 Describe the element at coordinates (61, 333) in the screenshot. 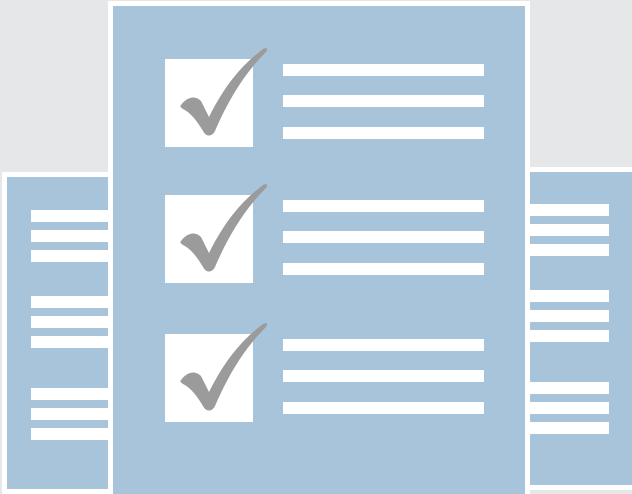

I see `left-document-icon` at that location.